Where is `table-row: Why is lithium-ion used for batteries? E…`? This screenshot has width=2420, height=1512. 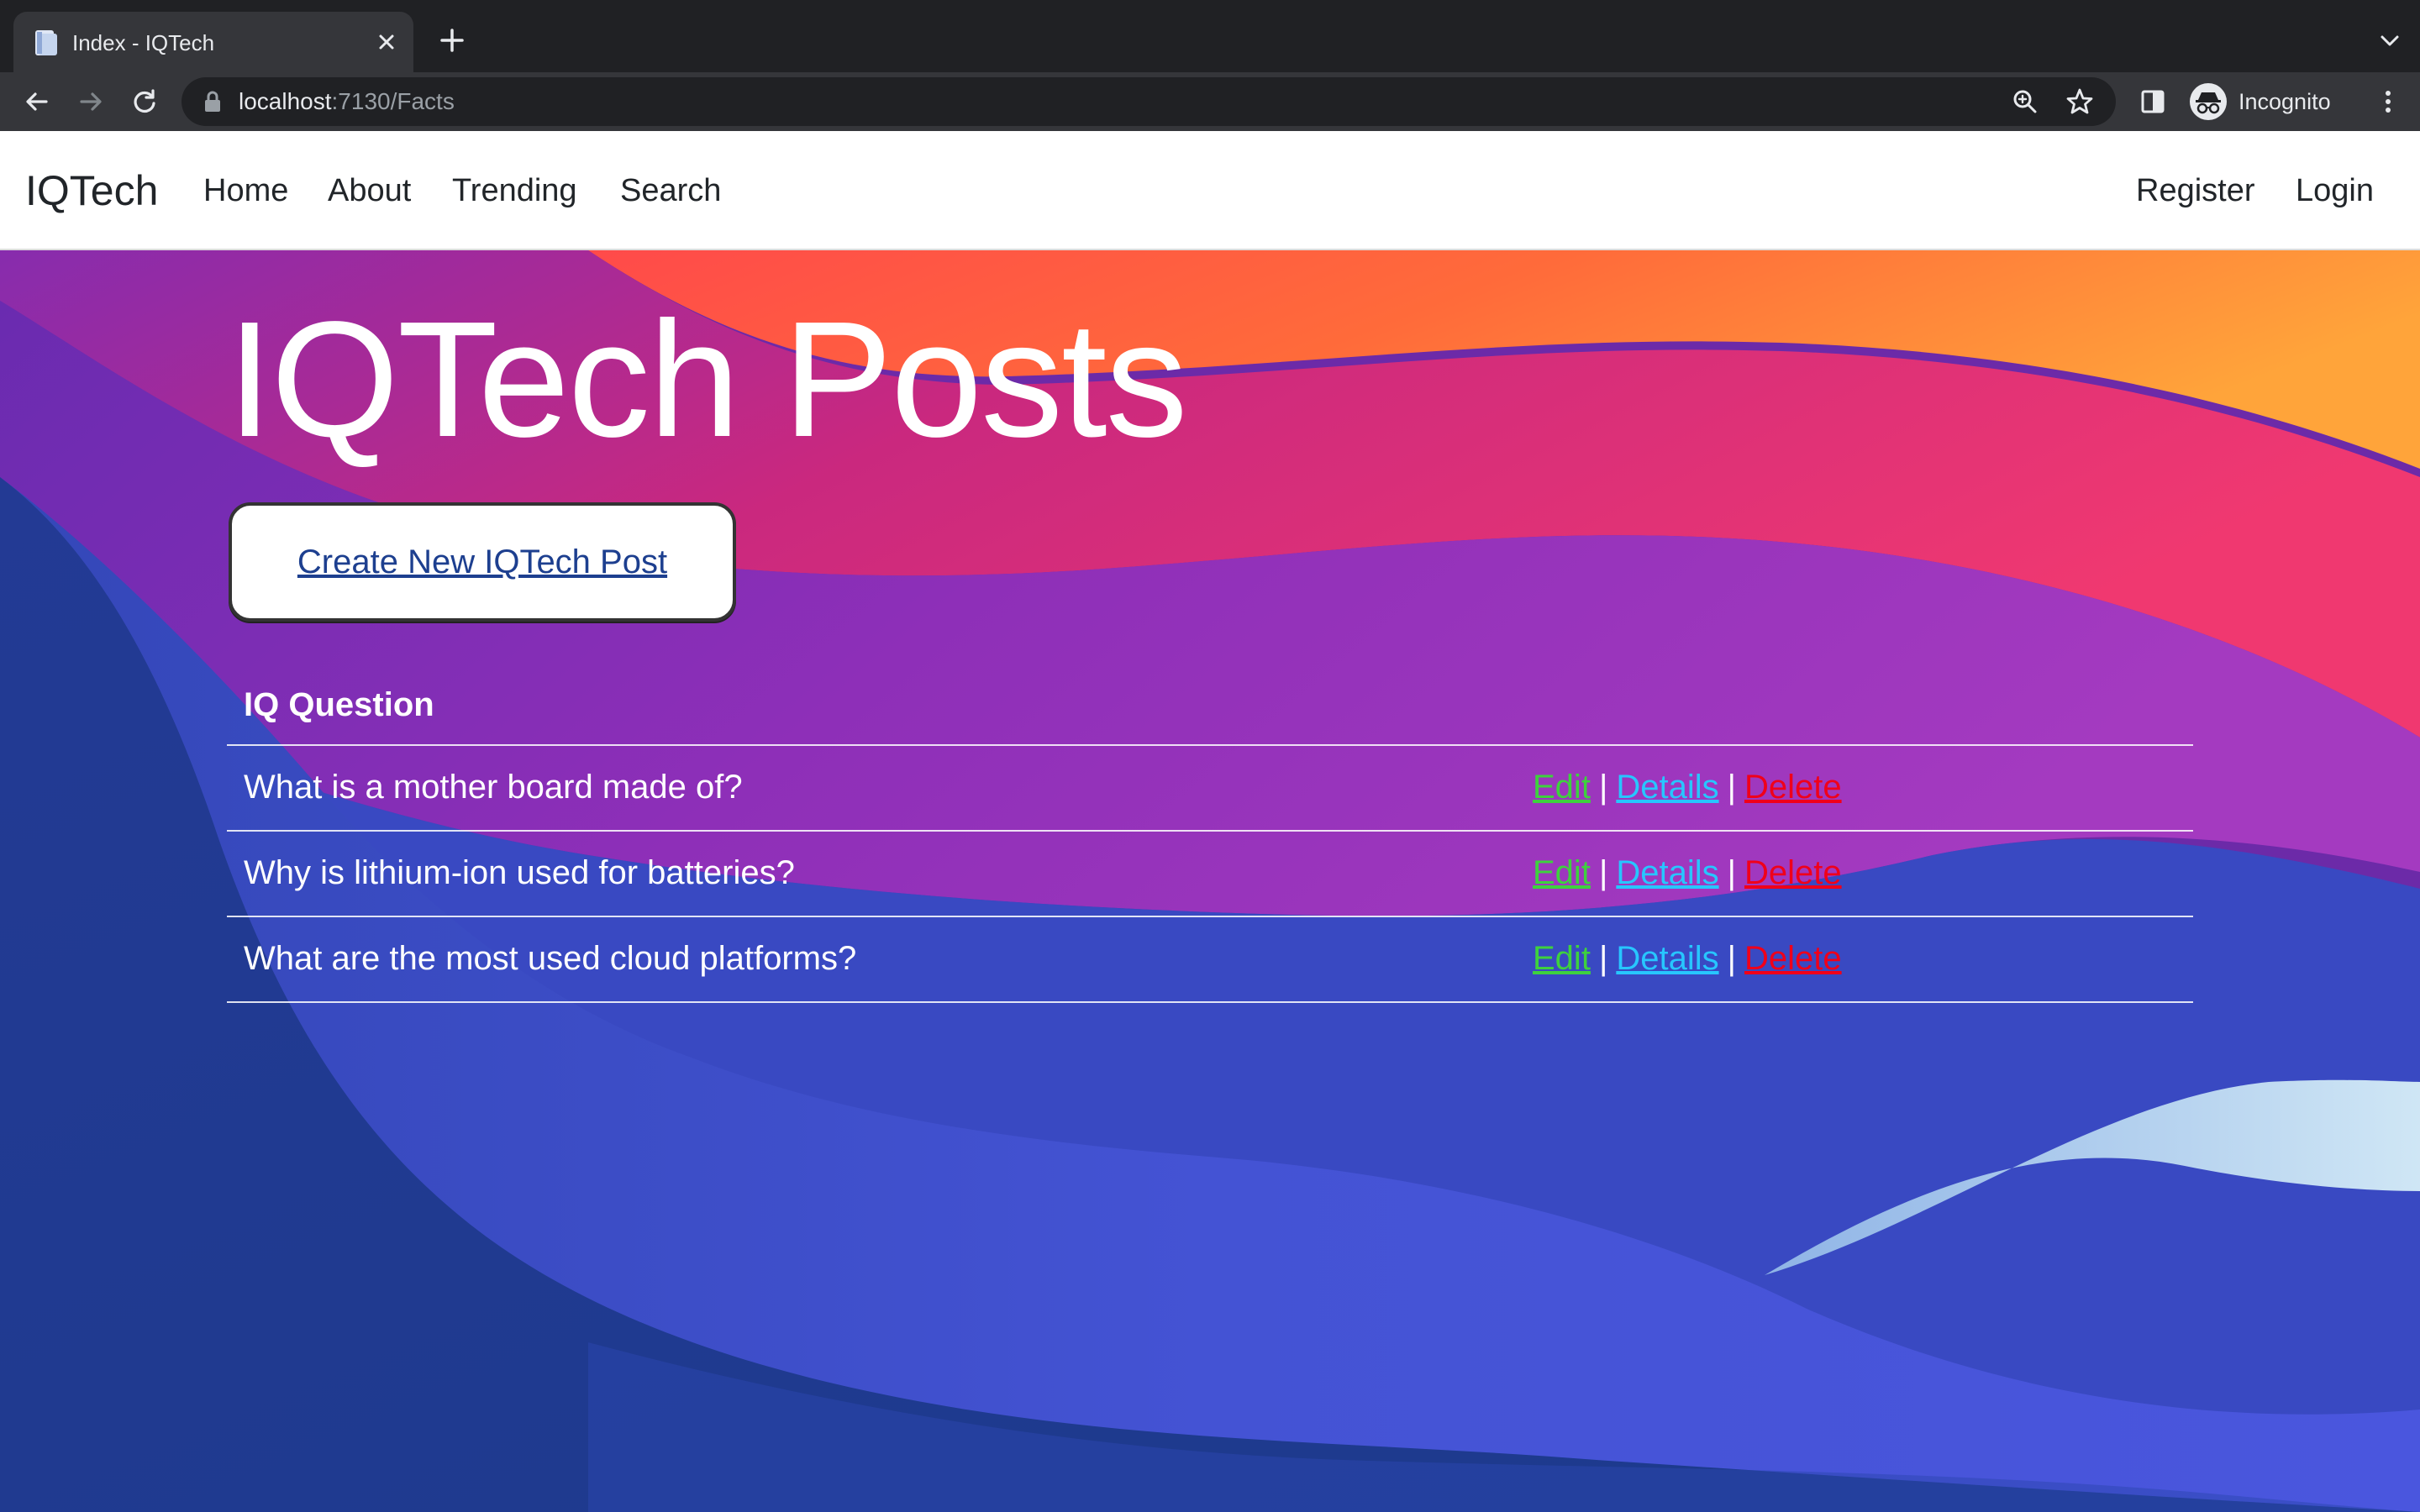 table-row: Why is lithium-ion used for batteries? E… is located at coordinates (1210, 874).